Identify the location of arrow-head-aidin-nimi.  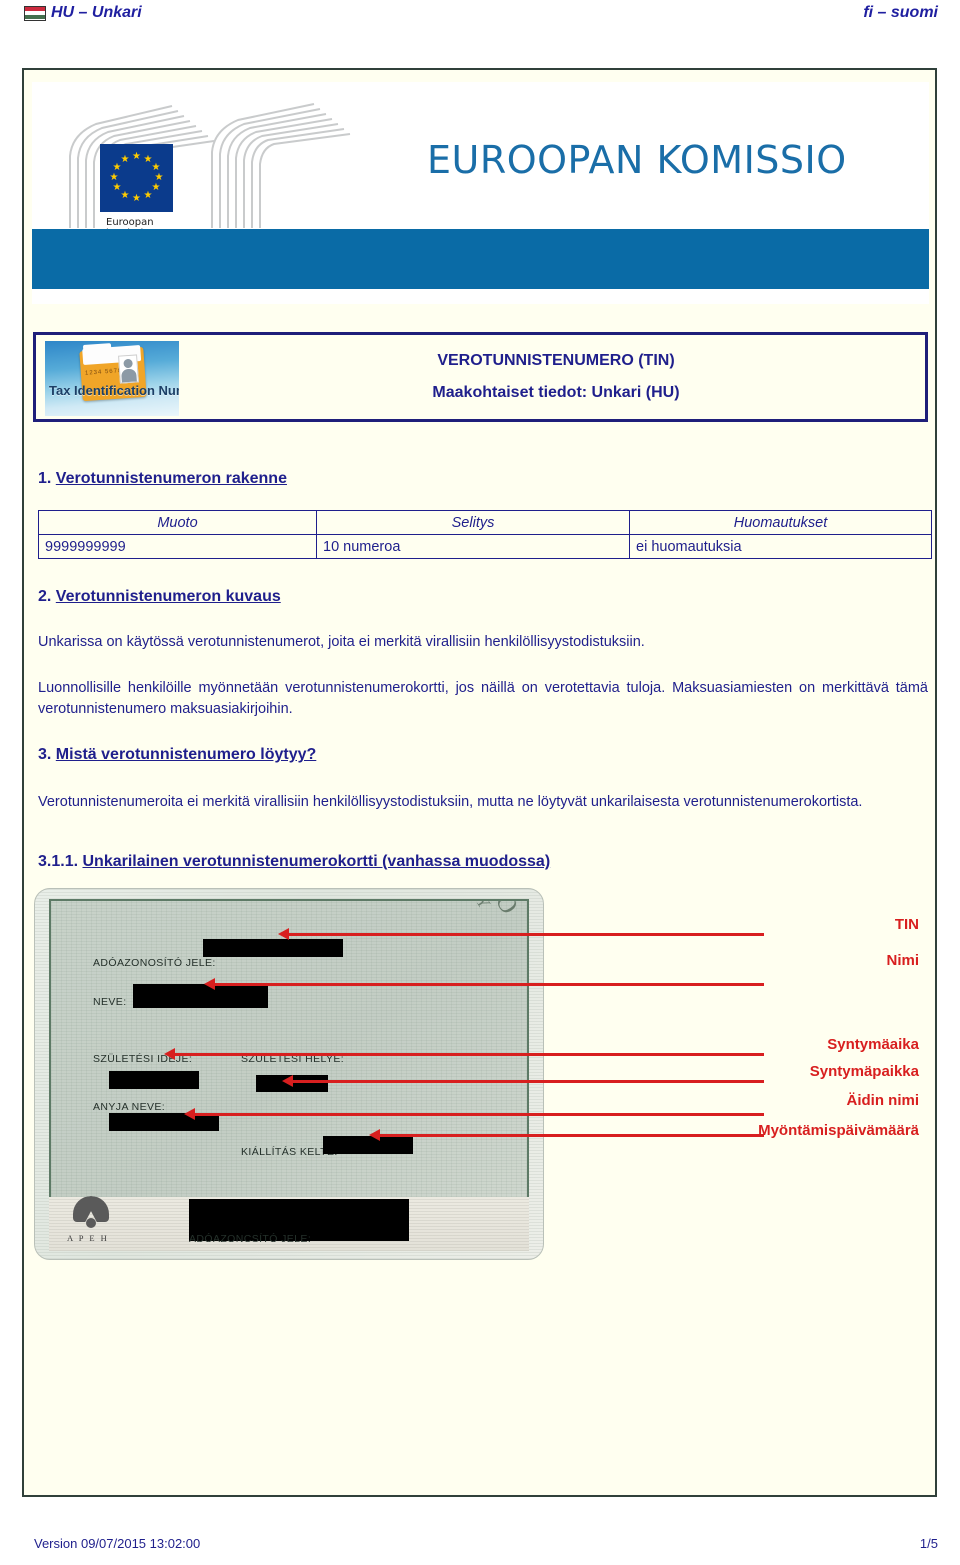
(189, 1114).